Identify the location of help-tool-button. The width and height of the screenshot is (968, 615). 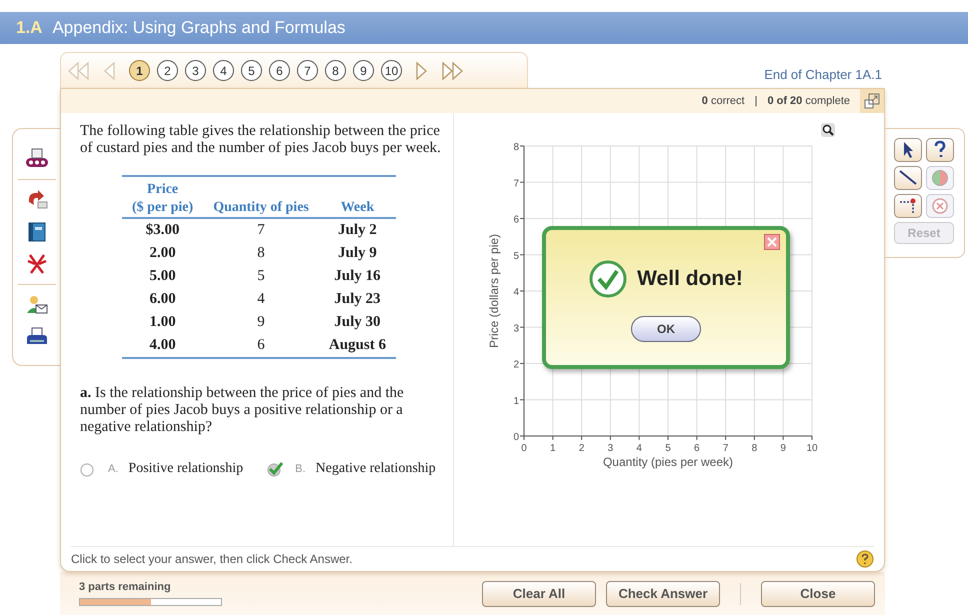
(940, 150).